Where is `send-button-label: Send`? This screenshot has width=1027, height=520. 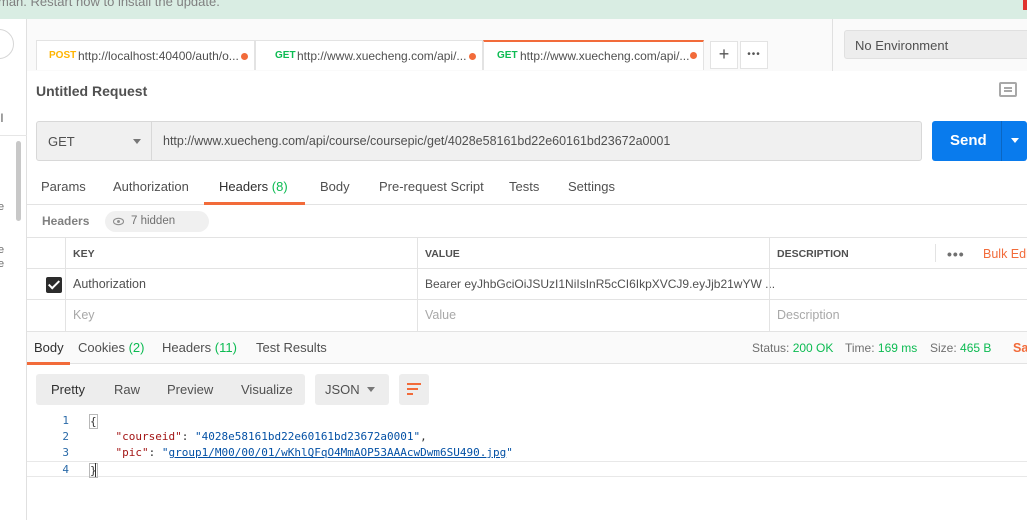 send-button-label: Send is located at coordinates (968, 140).